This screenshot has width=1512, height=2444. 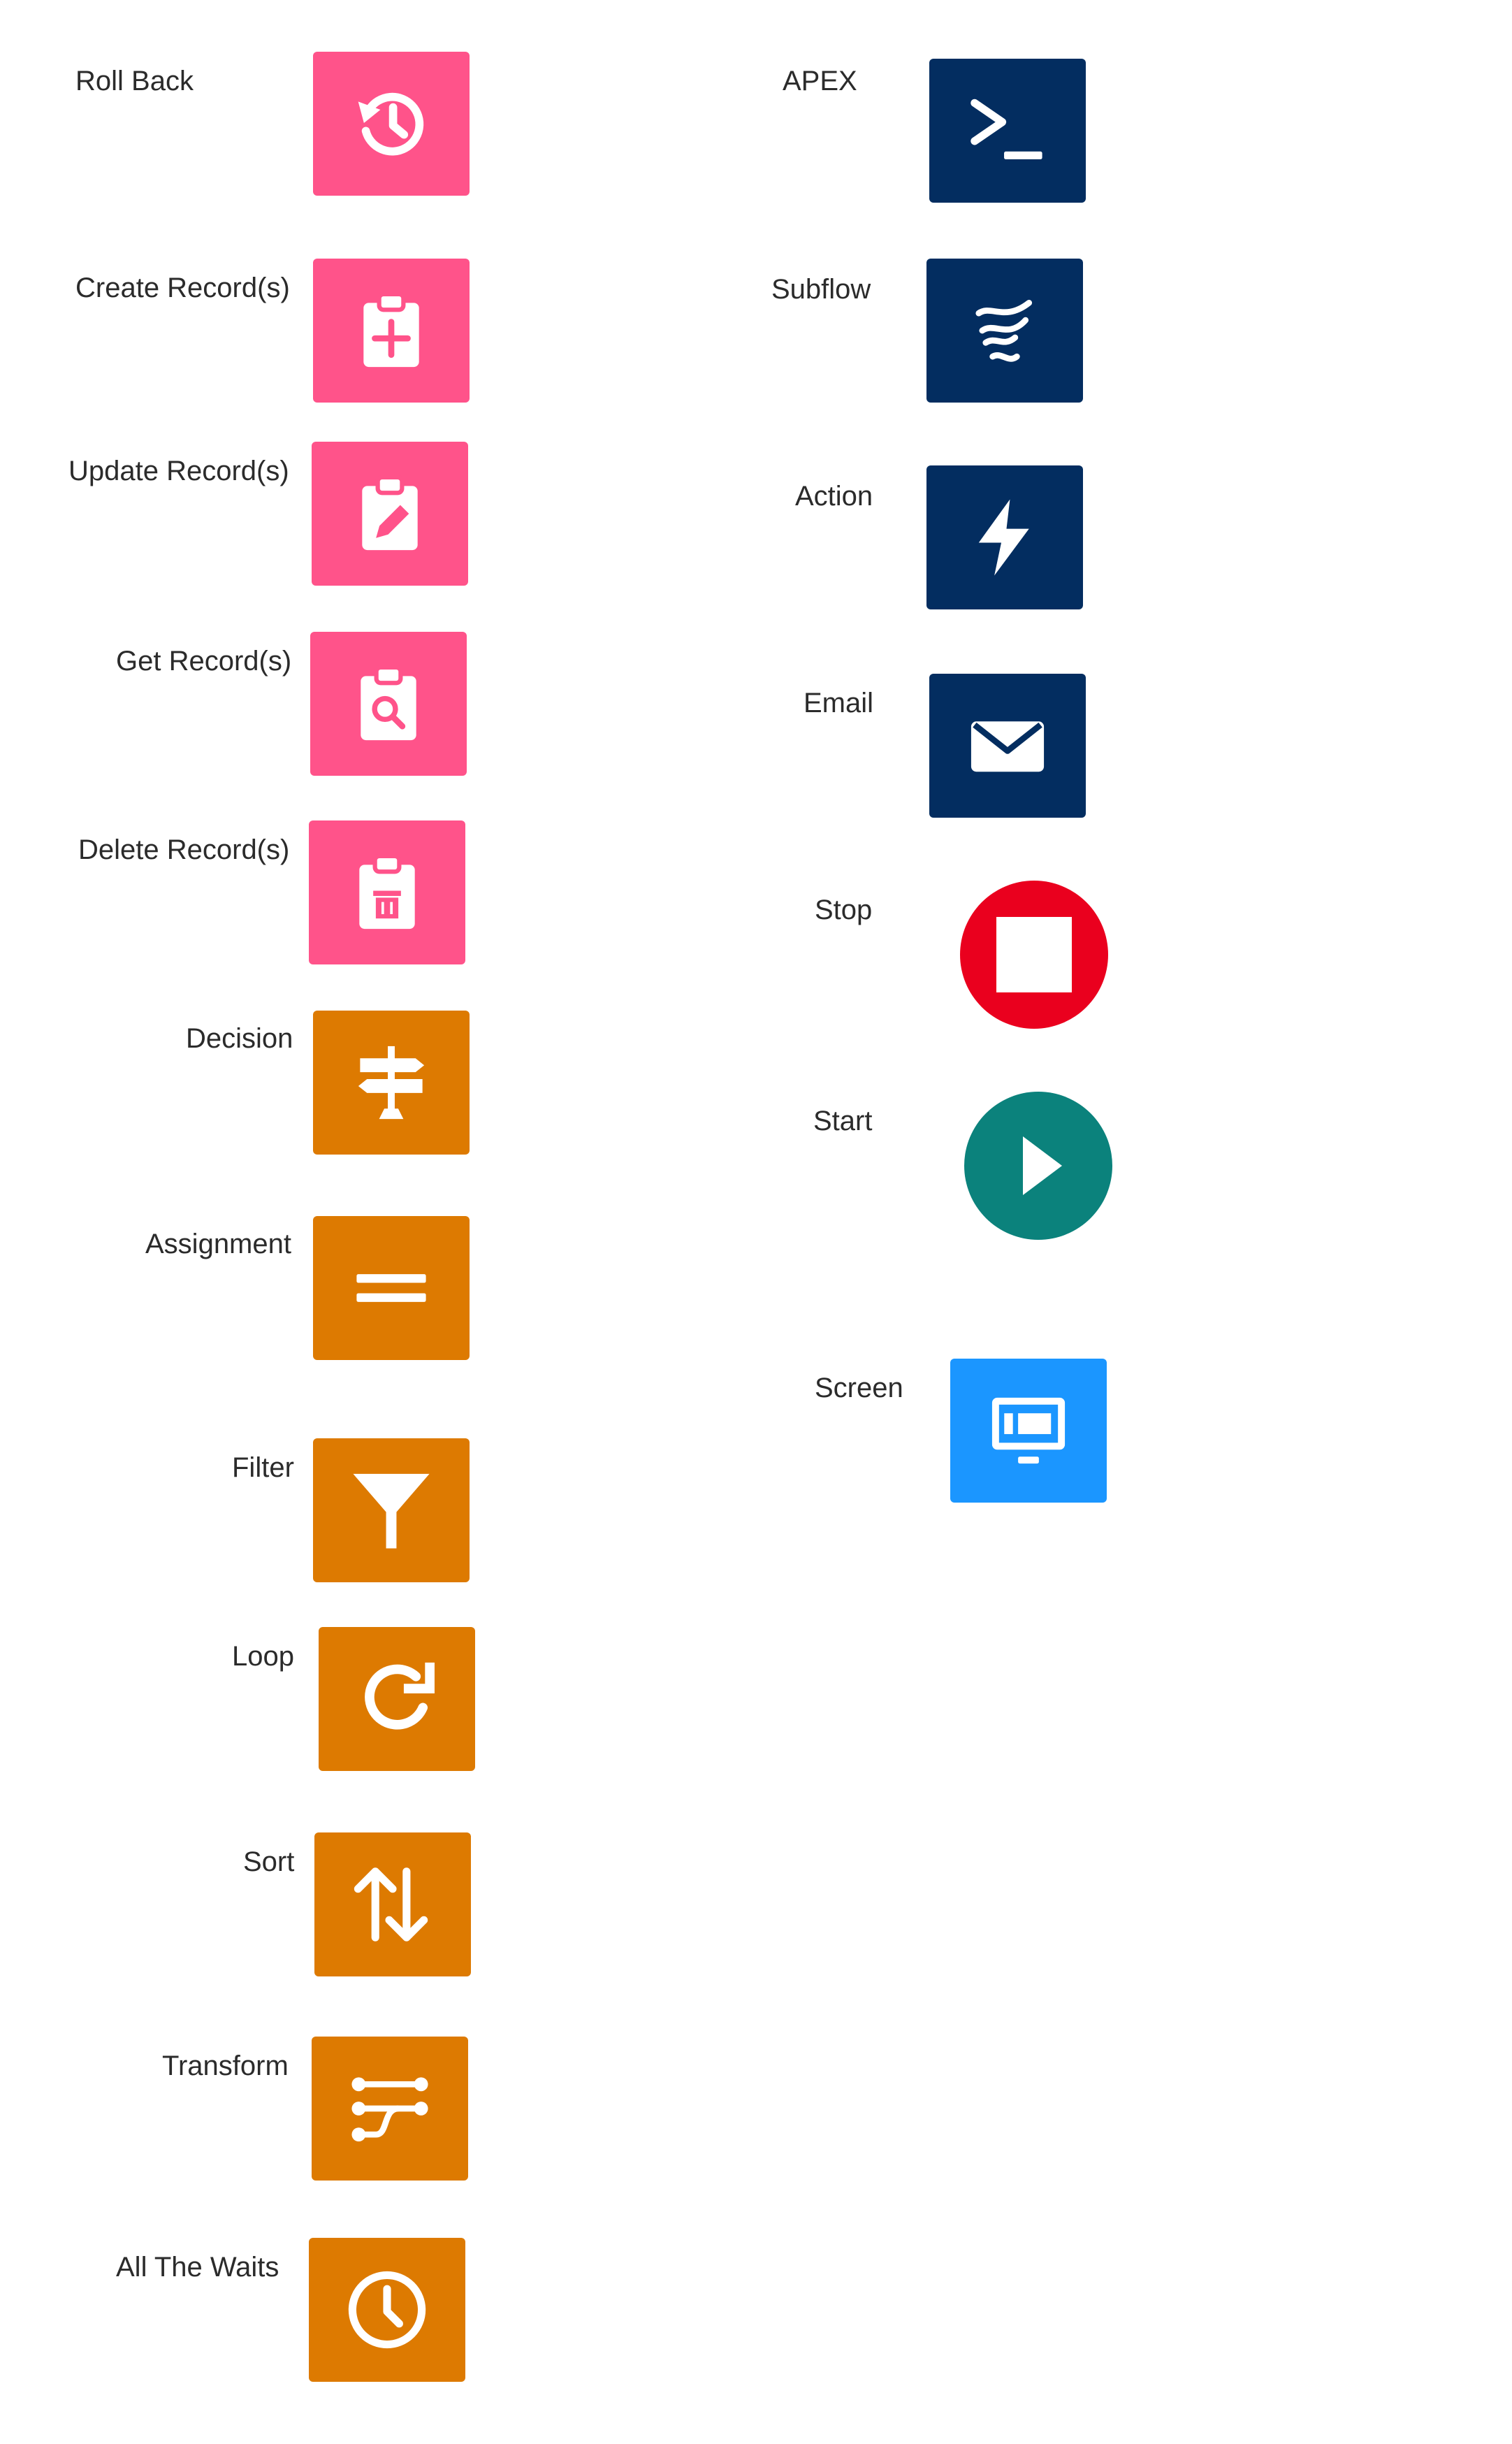 I want to click on label-stop: Stop, so click(x=844, y=910).